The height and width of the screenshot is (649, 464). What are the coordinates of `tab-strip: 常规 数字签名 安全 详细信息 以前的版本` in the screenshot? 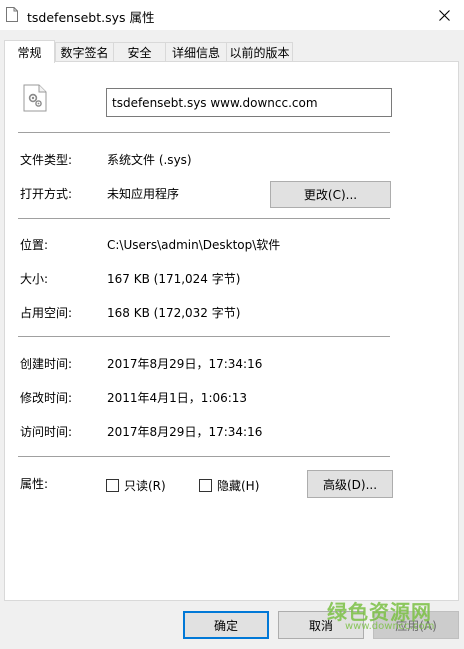 It's located at (234, 51).